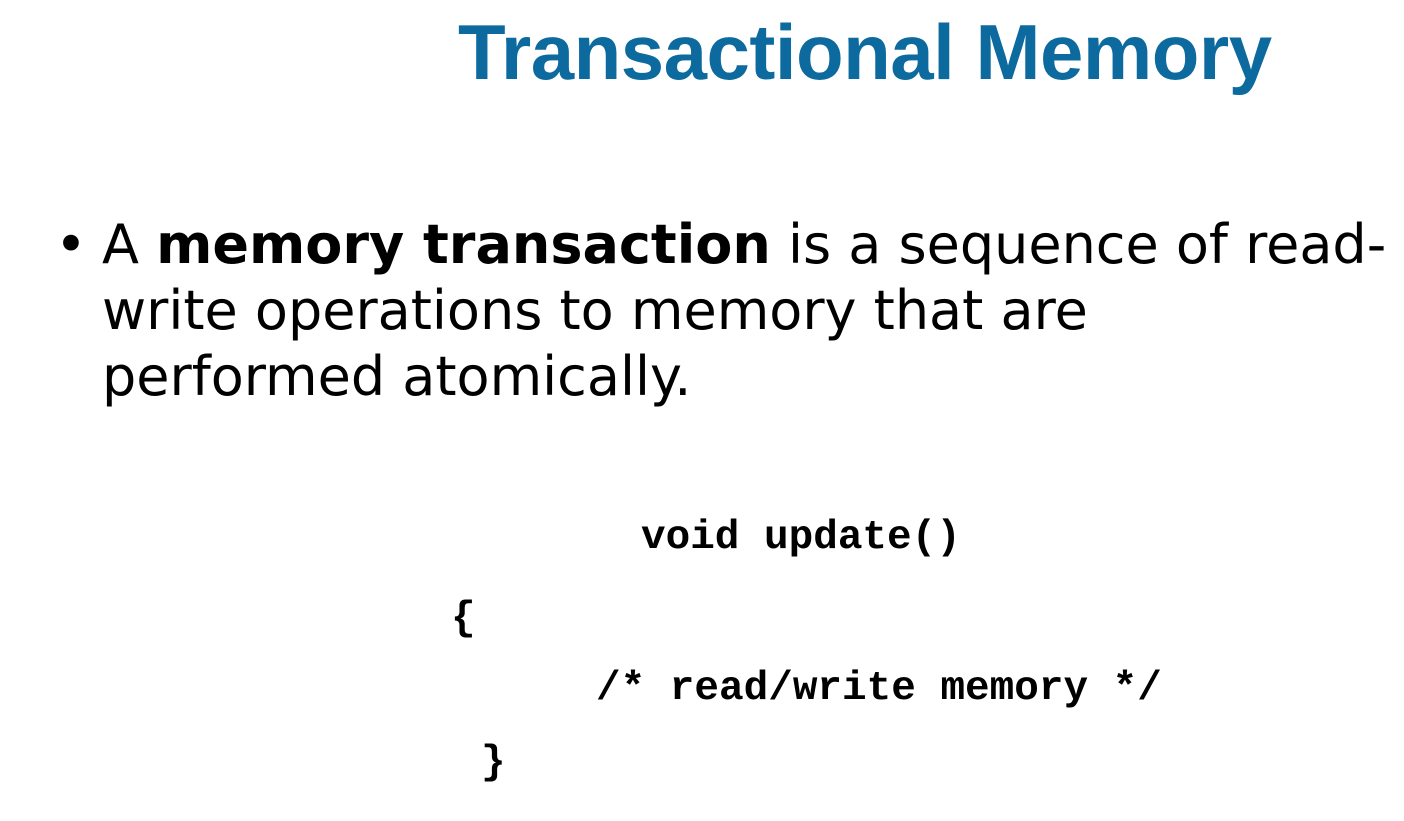 This screenshot has height=821, width=1404. I want to click on bullet-line-1-rest: is a sequence of read-, so click(1078, 244).